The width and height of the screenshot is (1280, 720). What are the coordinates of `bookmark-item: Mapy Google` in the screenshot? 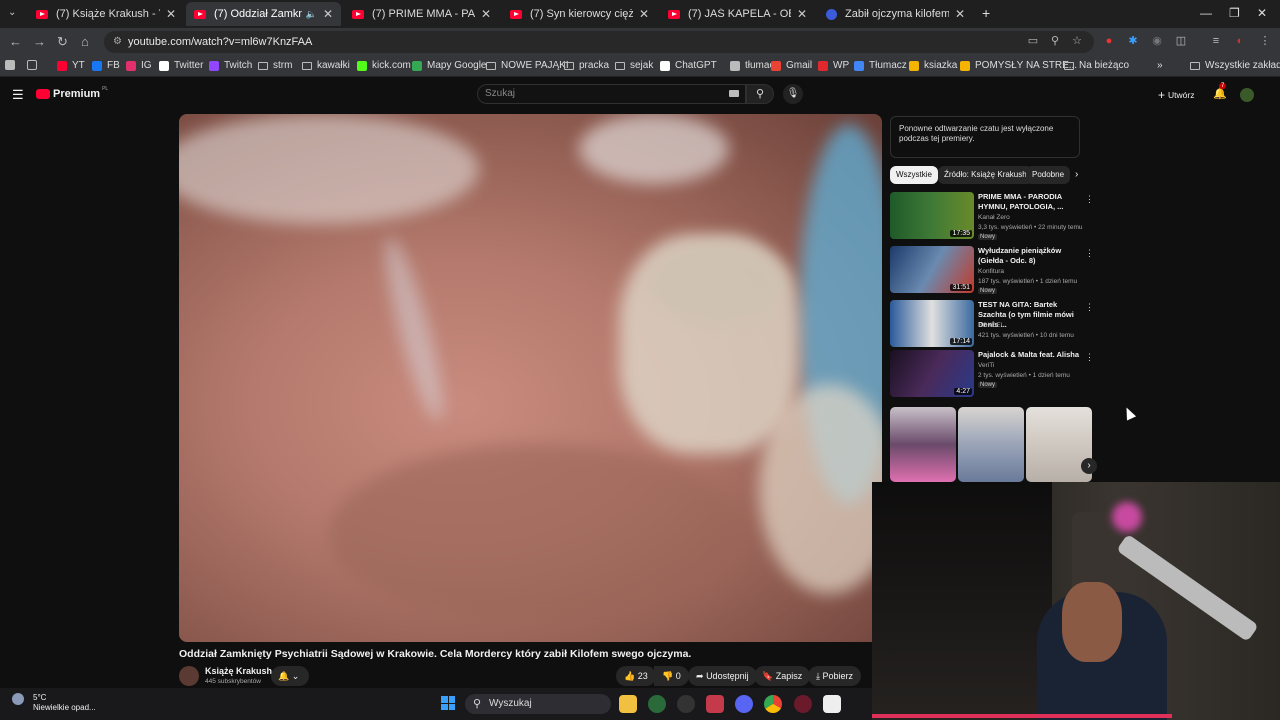 It's located at (449, 65).